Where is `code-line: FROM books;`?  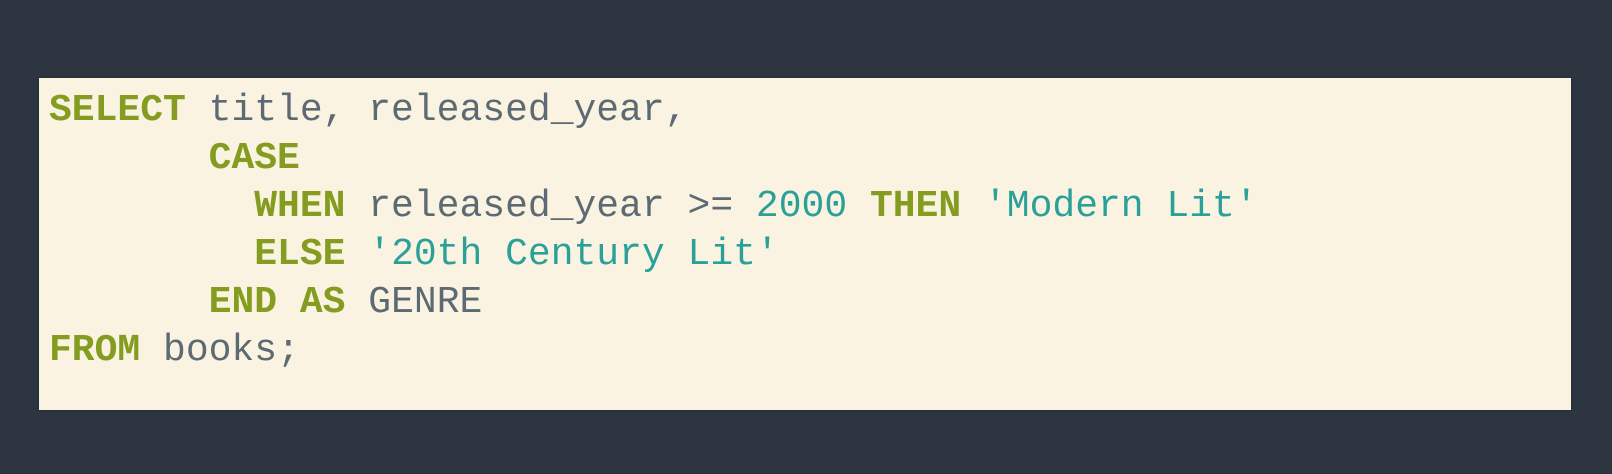 code-line: FROM books; is located at coordinates (174, 350).